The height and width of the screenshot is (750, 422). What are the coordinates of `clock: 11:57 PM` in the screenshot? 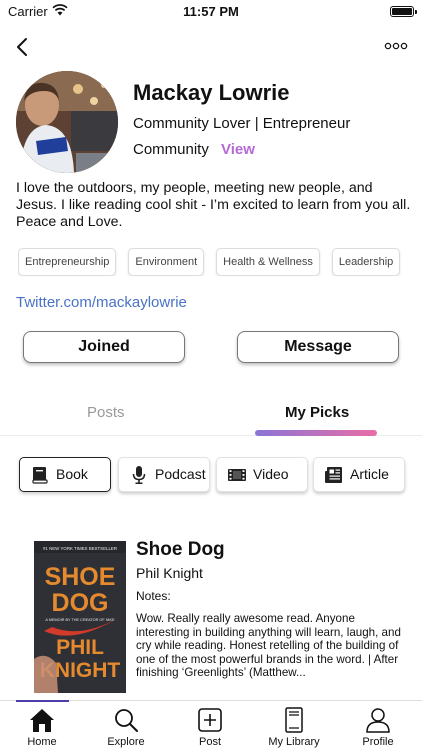 It's located at (211, 11).